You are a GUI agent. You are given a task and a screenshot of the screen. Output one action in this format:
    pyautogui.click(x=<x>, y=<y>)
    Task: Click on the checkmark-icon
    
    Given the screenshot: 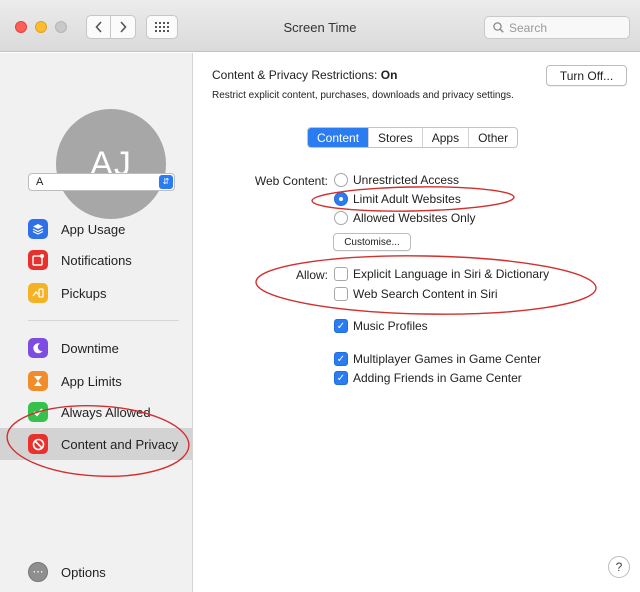 What is the action you would take?
    pyautogui.click(x=38, y=412)
    